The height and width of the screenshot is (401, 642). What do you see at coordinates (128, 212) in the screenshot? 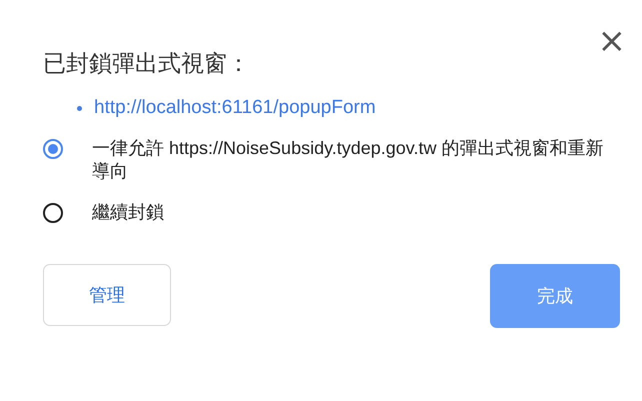
I see `option-label: 繼續封鎖` at bounding box center [128, 212].